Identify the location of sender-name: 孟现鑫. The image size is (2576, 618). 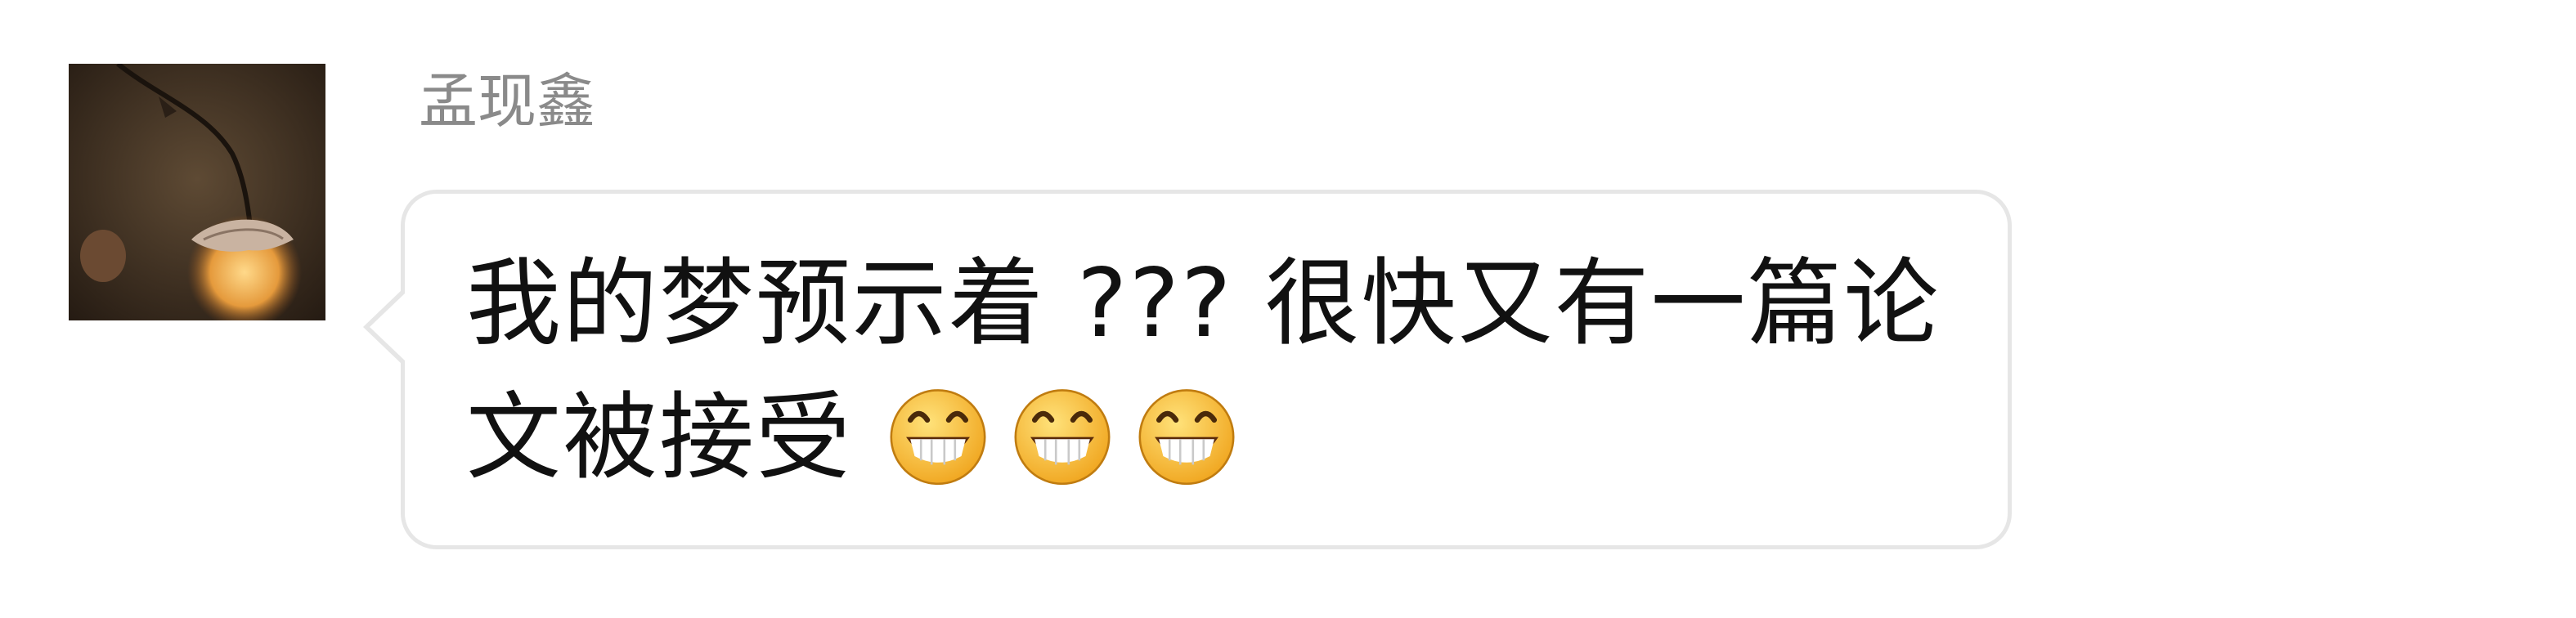
(507, 101).